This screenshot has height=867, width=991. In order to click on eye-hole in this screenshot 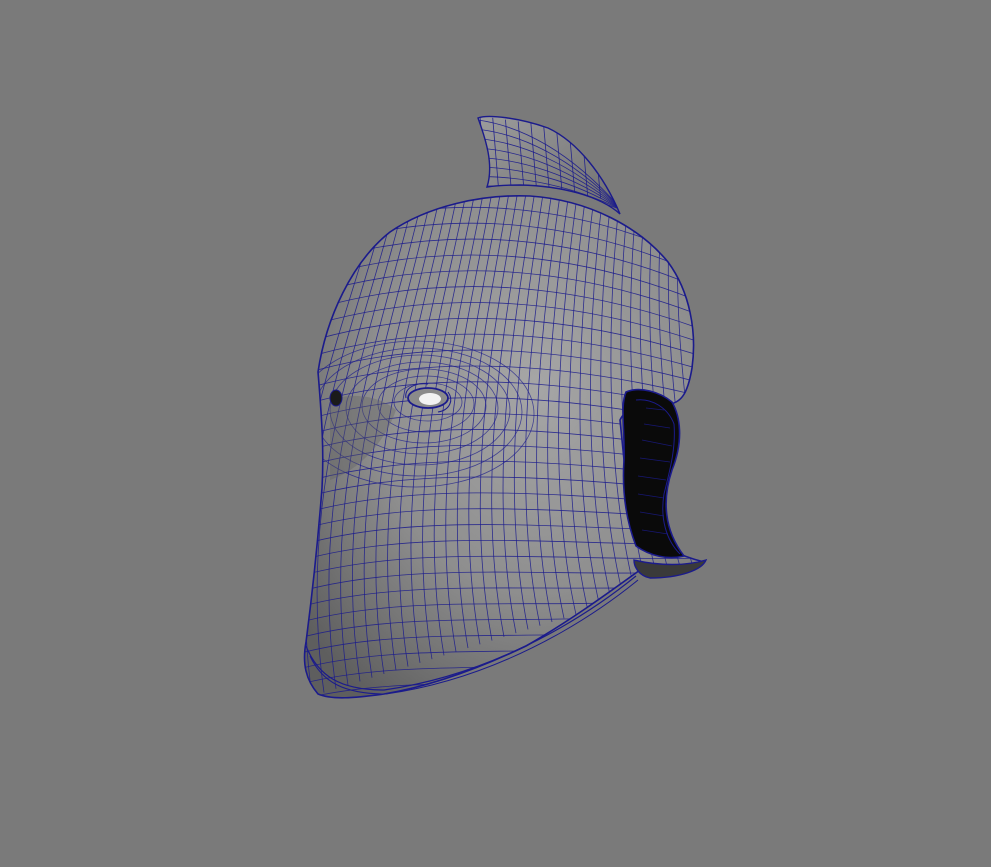, I will do `click(430, 399)`.